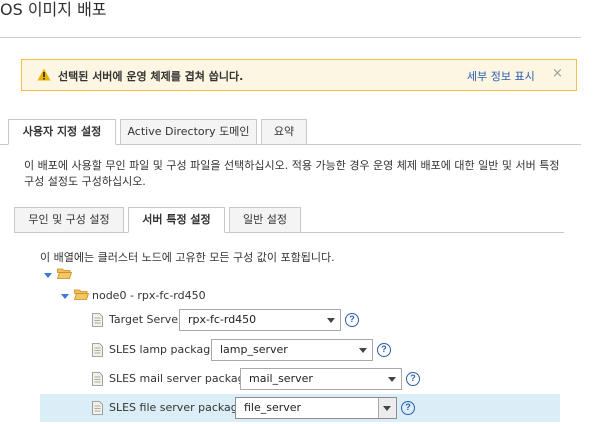  I want to click on setting-row-lamp: SLES lamp package. lamp_server ?, so click(300, 350).